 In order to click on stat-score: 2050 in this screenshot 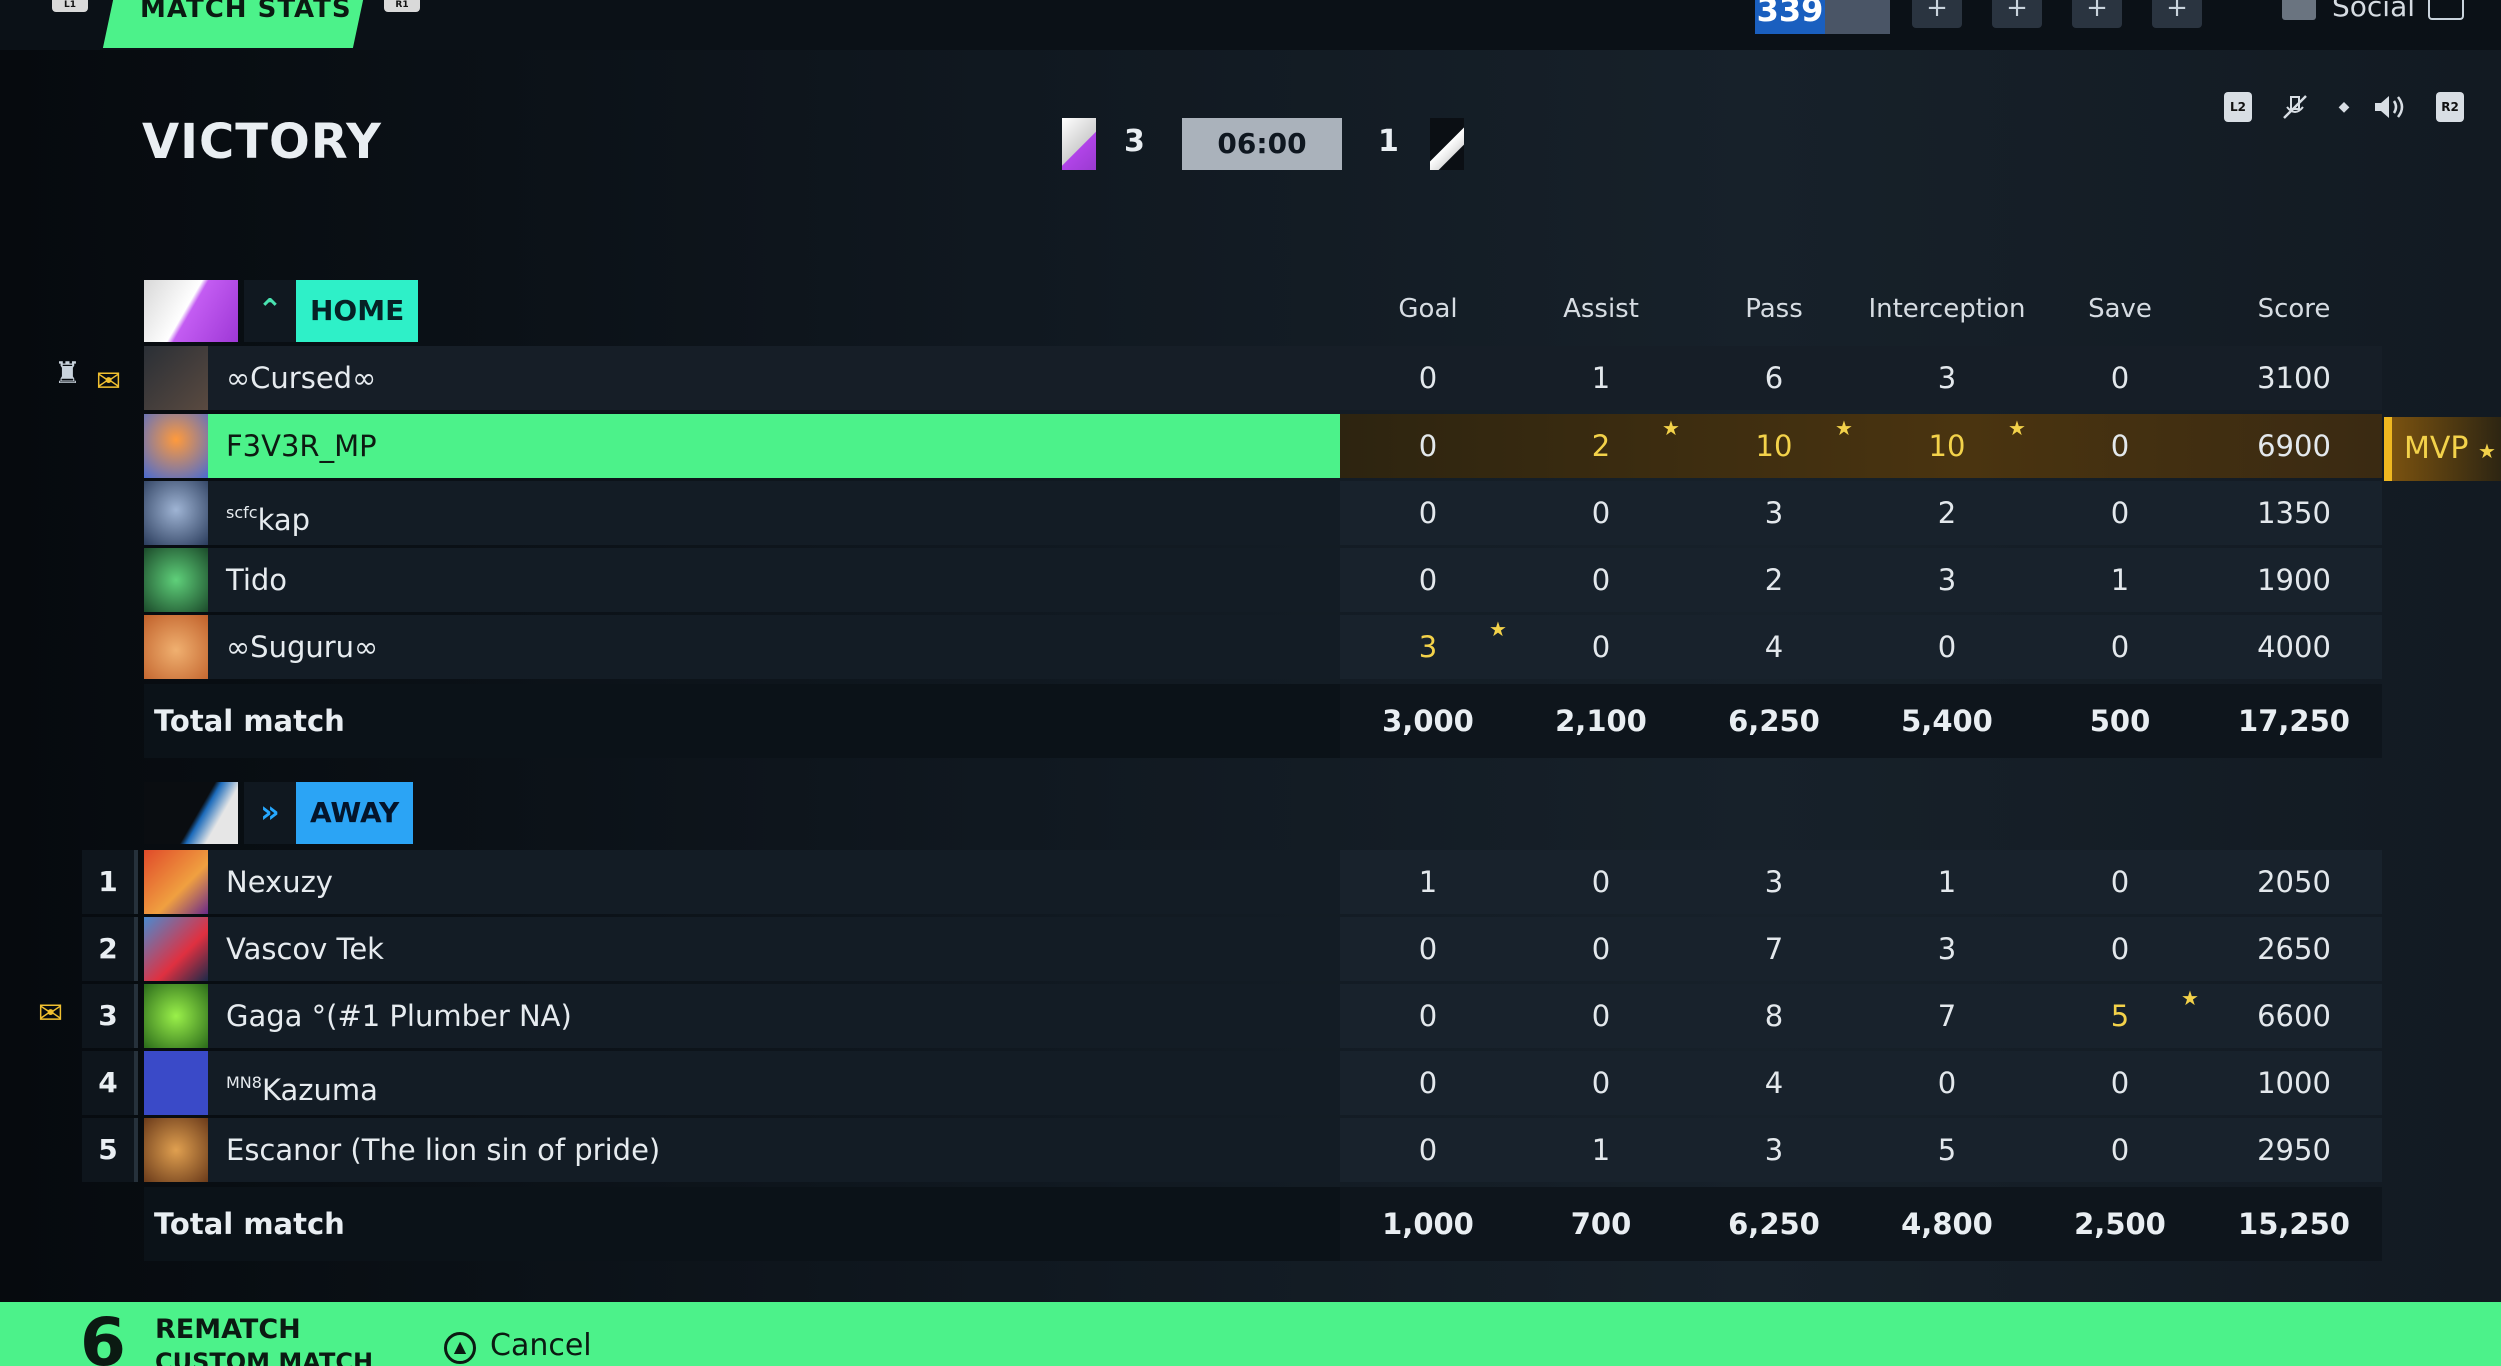, I will do `click(2294, 882)`.